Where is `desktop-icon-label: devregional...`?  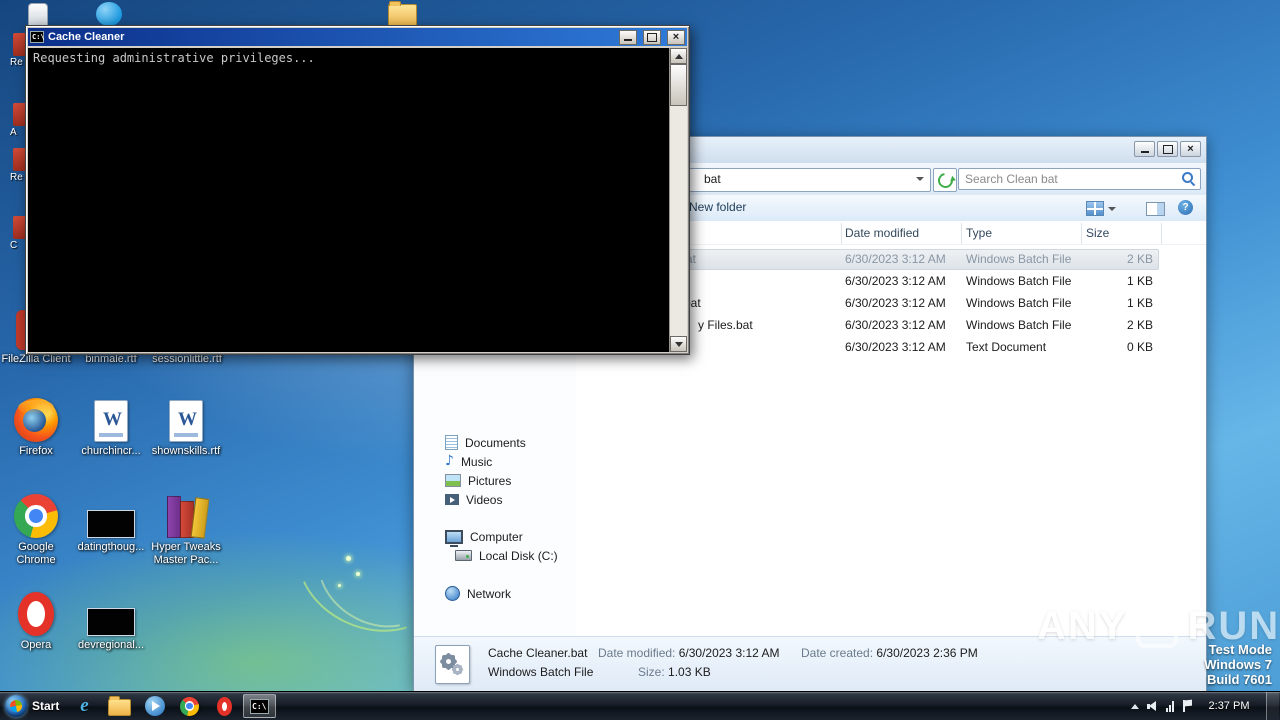 desktop-icon-label: devregional... is located at coordinates (111, 645).